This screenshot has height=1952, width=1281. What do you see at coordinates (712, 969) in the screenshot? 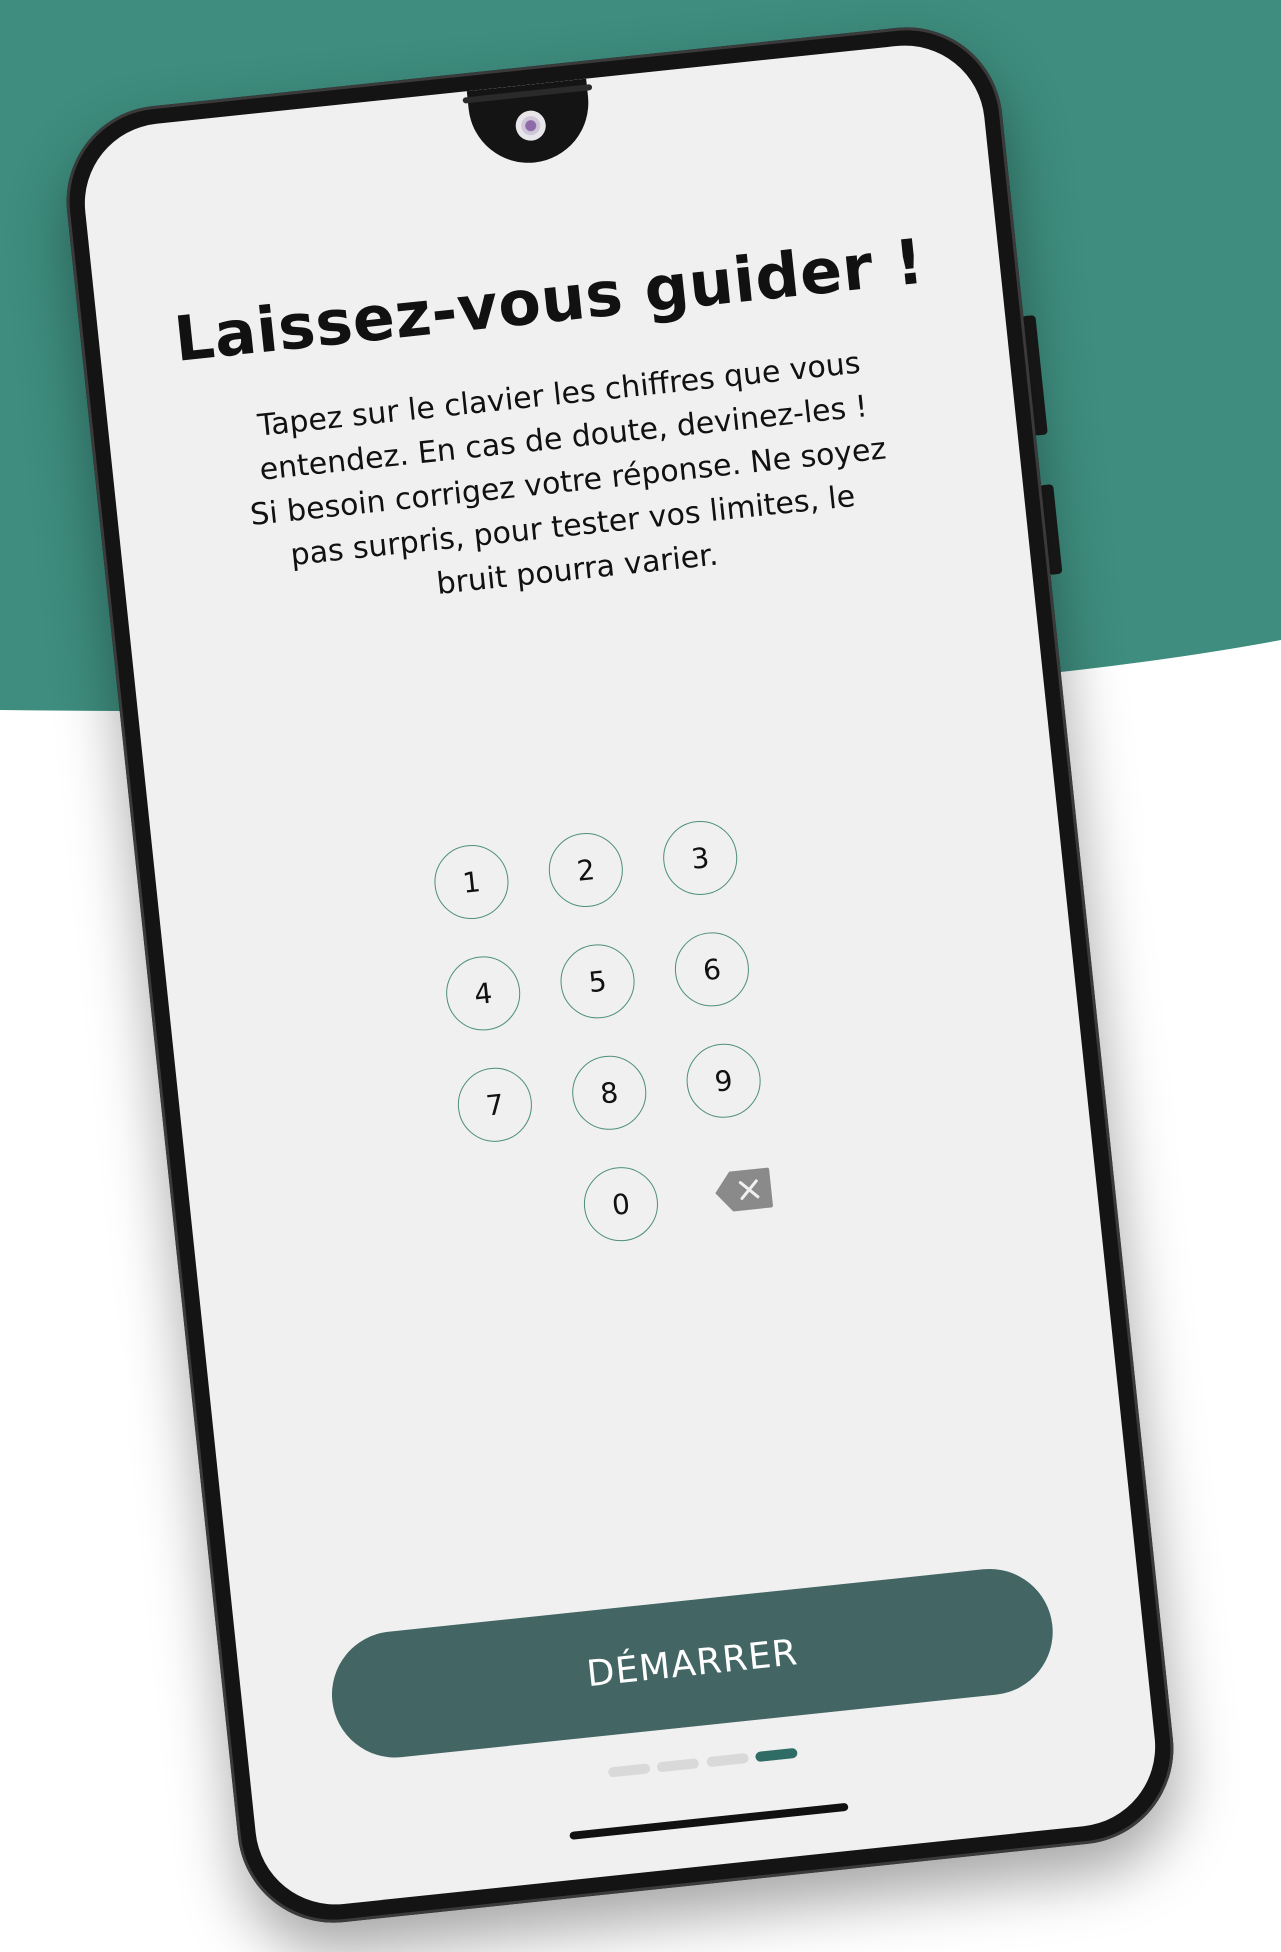
I see `key-6: 6` at bounding box center [712, 969].